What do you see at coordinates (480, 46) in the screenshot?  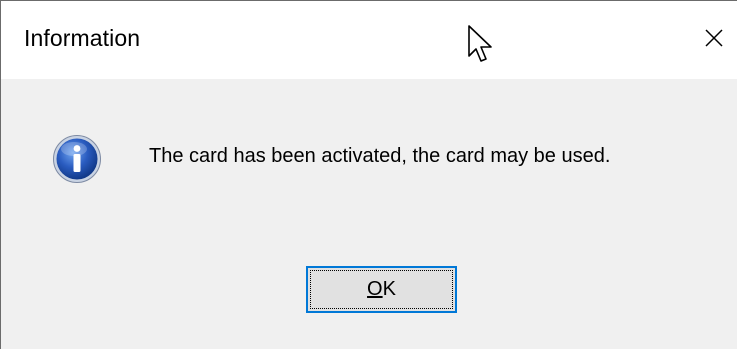 I see `mouse-cursor-icon` at bounding box center [480, 46].